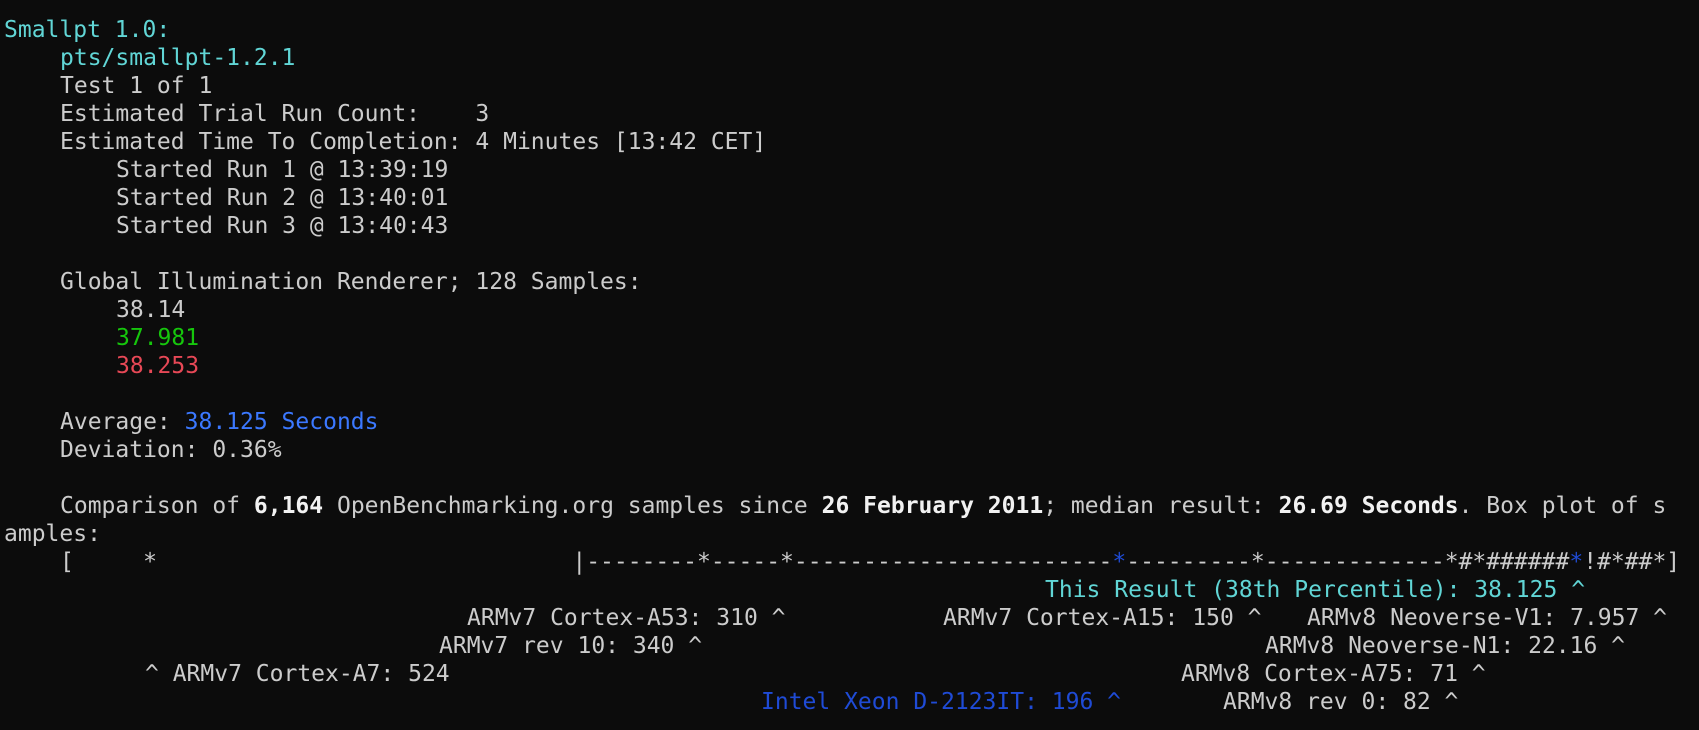 Image resolution: width=1699 pixels, height=730 pixels. Describe the element at coordinates (1445, 646) in the screenshot. I see `cpu-annotation: ARMv8 Neoverse-N1: 22.16 ^` at that location.